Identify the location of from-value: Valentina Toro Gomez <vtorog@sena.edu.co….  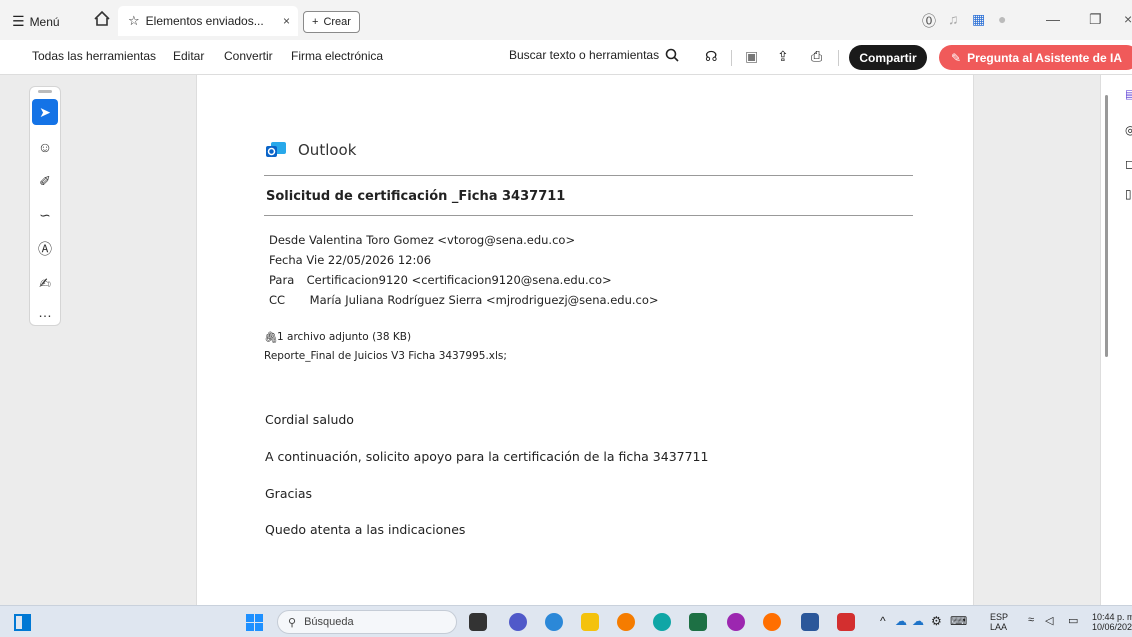
(442, 240).